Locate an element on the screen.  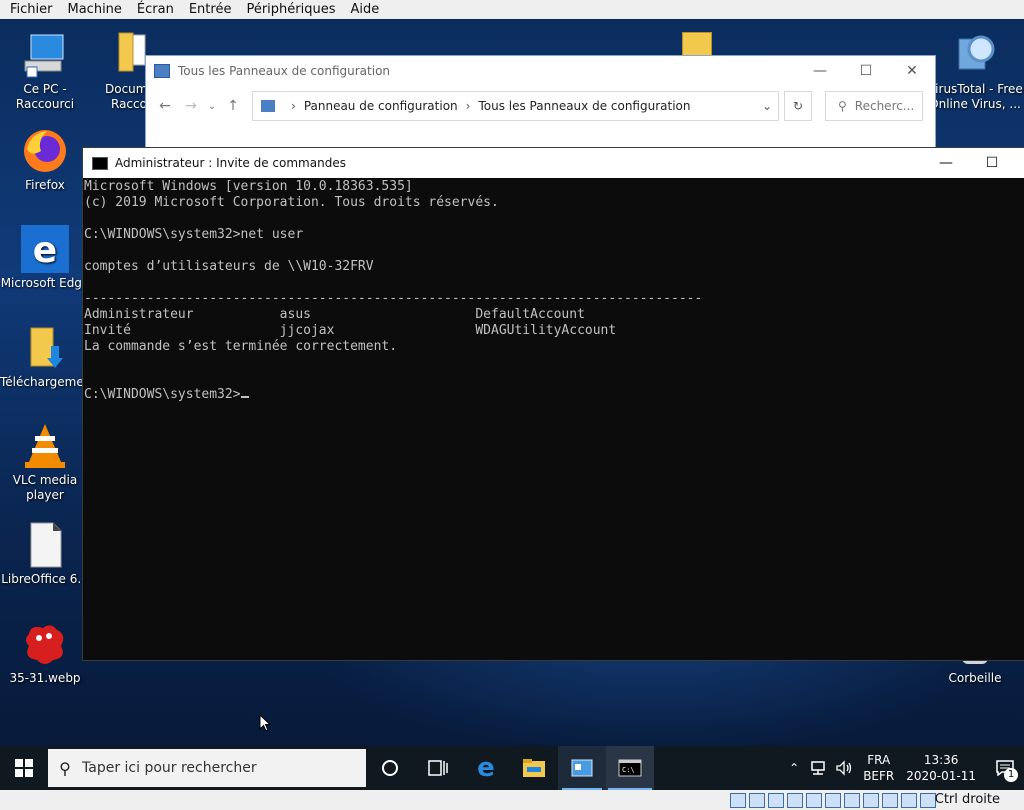
console-line: Invité jjcojax WDAGUtilityAccount is located at coordinates (350, 330).